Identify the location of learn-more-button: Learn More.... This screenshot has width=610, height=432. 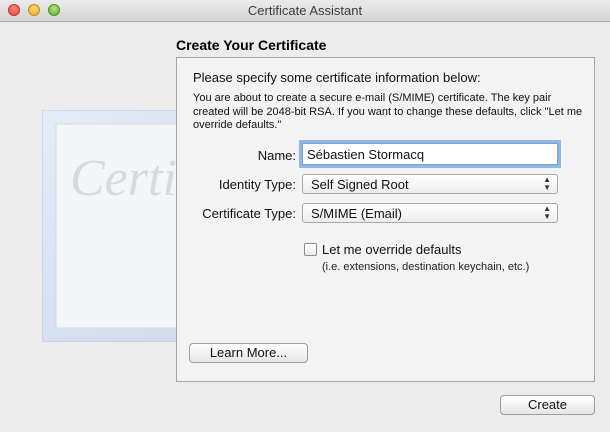
(248, 353).